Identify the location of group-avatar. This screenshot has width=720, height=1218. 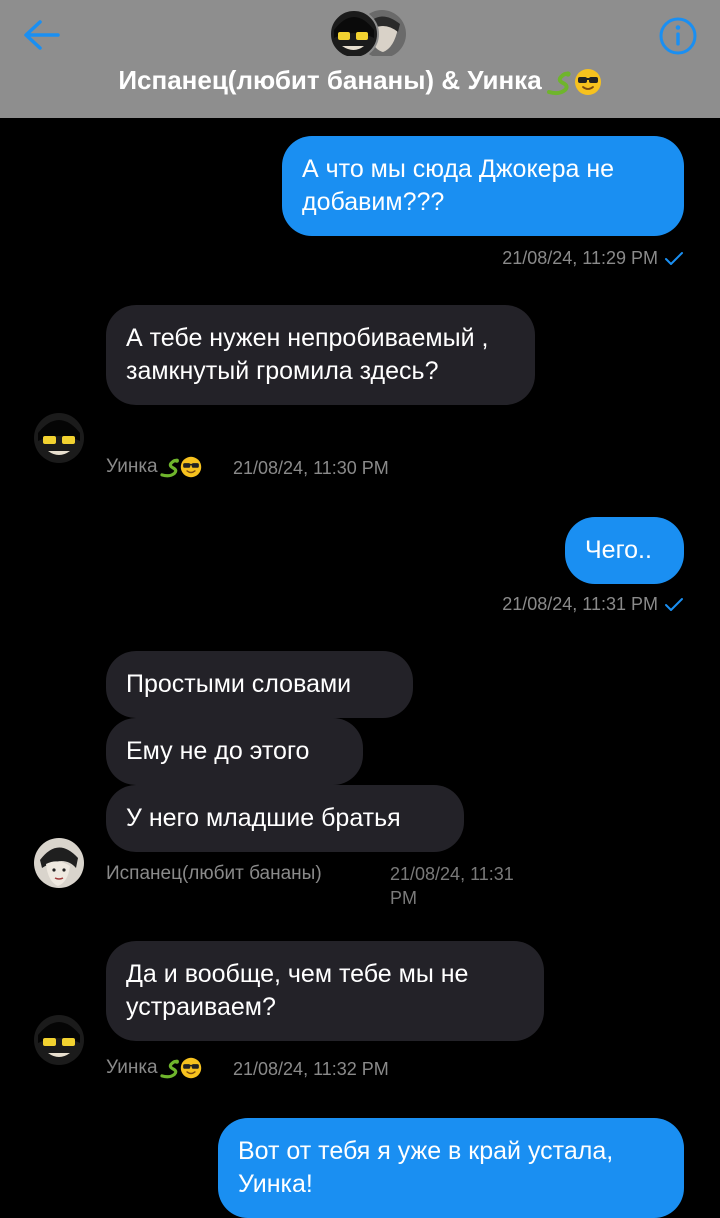
(368, 33).